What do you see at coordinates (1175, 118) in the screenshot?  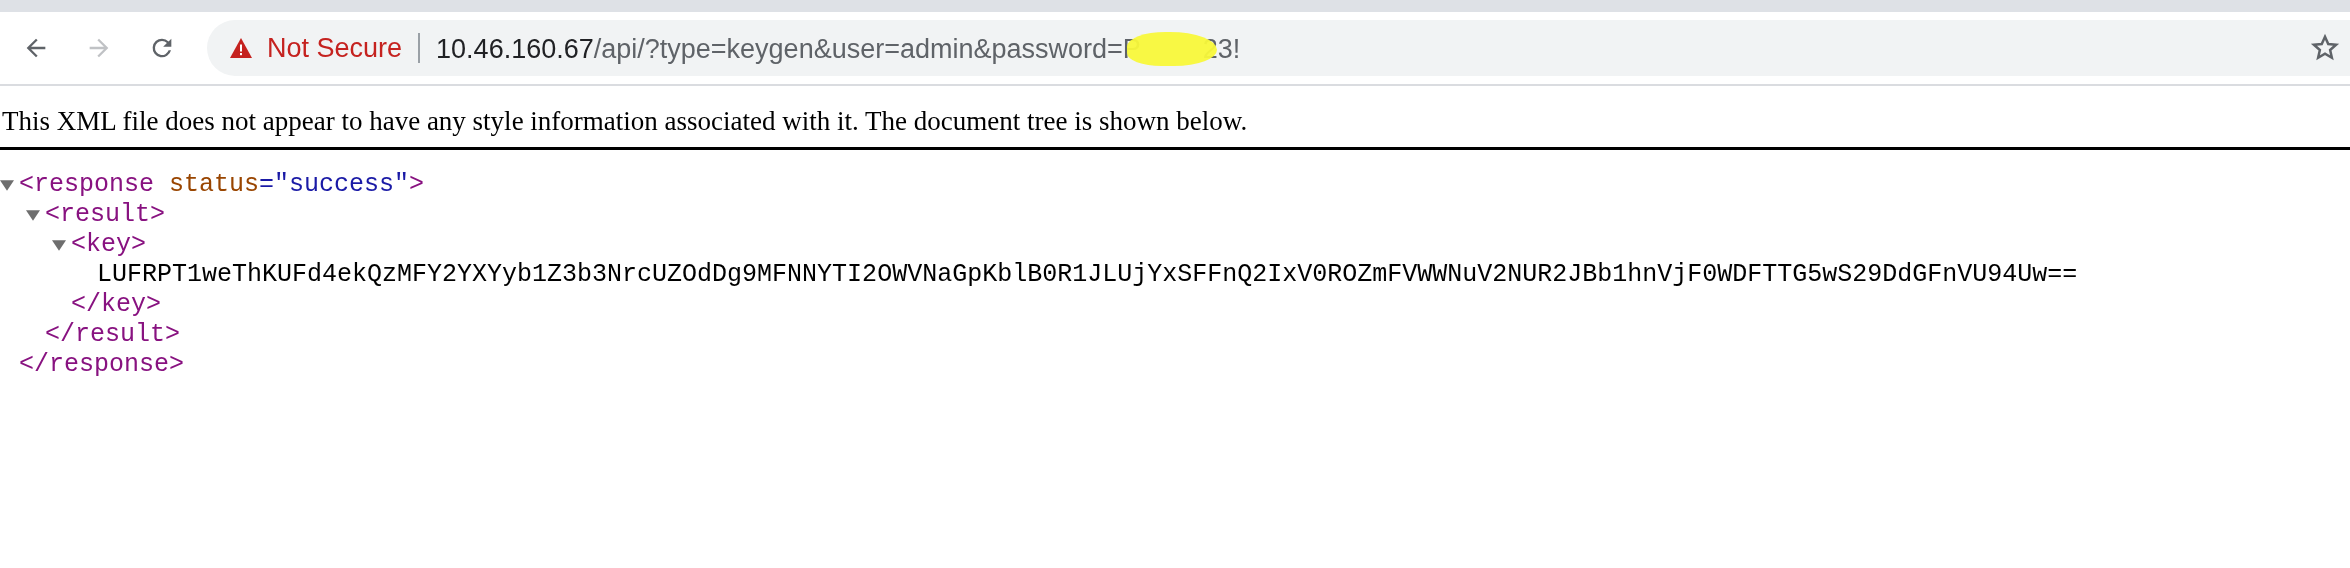 I see `style-notice: This XML file does not appear to have any style information associated with it. The document tree is shown below.` at bounding box center [1175, 118].